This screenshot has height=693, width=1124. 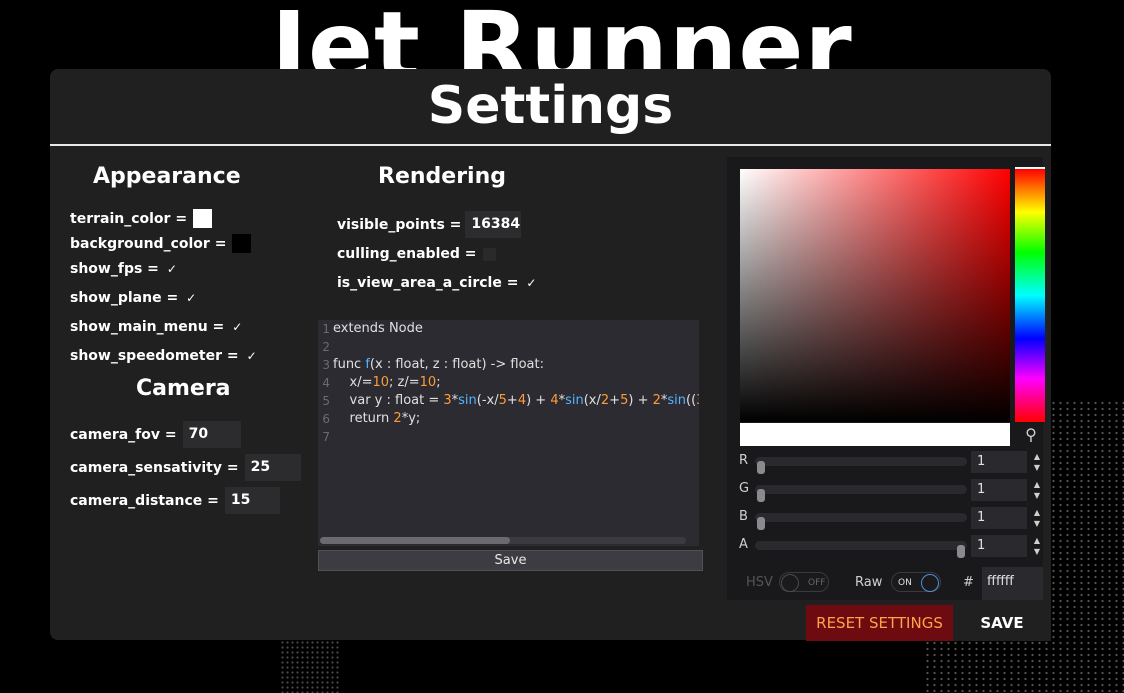 I want to click on channel-r-row: R 1 ▲ ▼, so click(x=890, y=462).